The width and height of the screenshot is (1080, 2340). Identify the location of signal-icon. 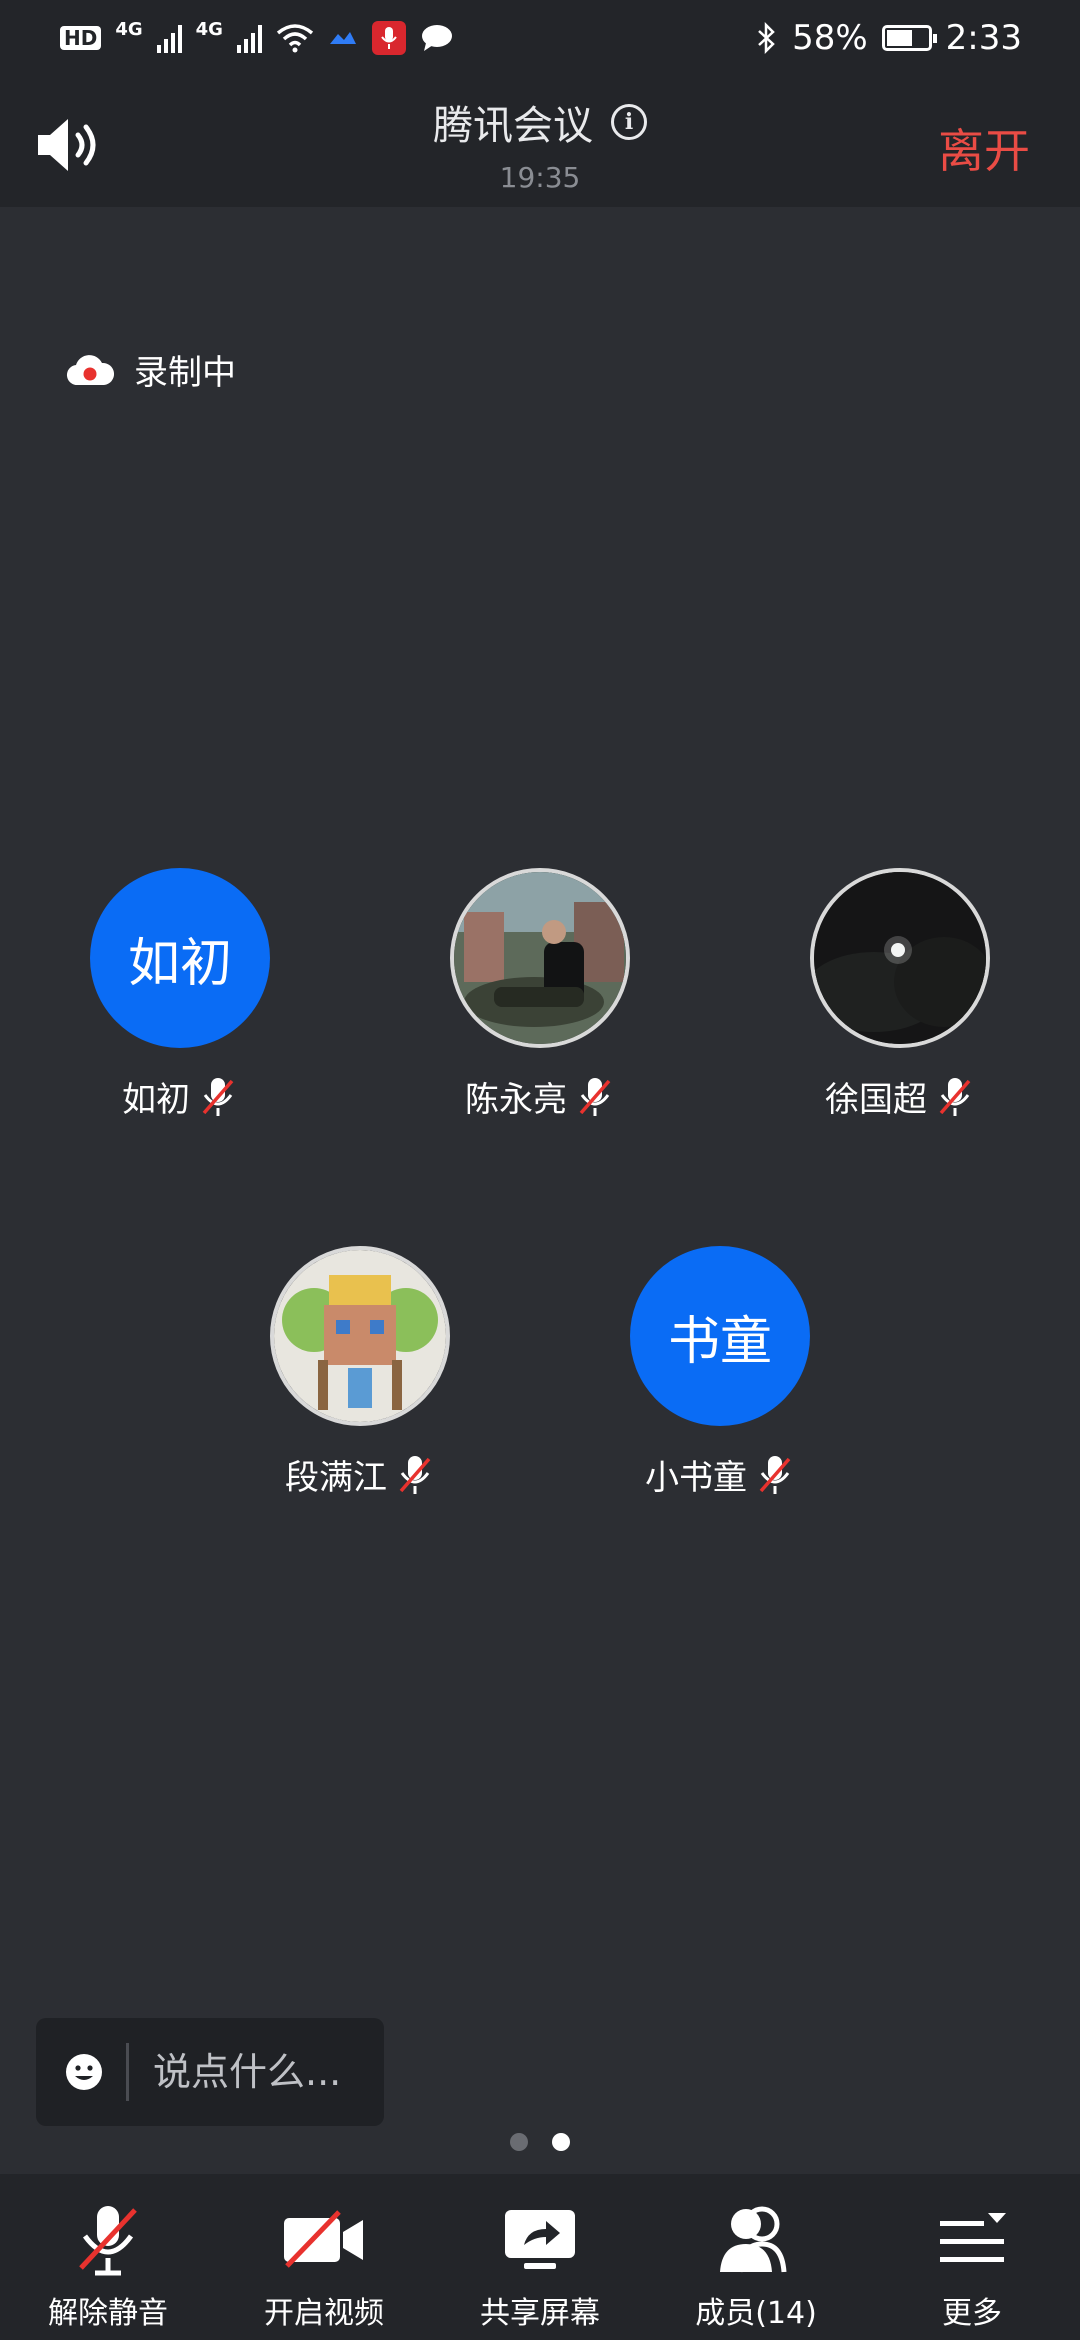
(169, 38).